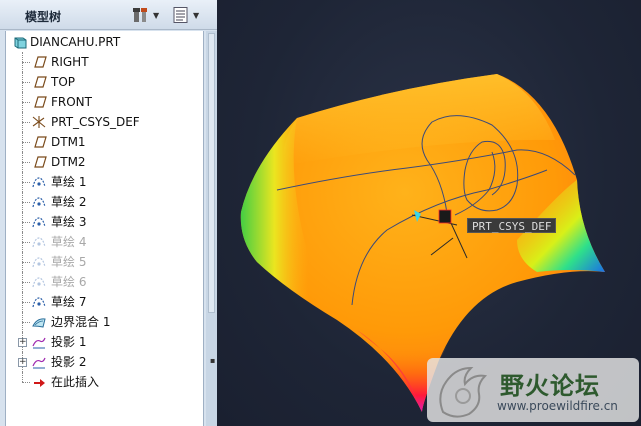 The width and height of the screenshot is (641, 426). I want to click on tree-item-label: 草绘 2, so click(69, 202).